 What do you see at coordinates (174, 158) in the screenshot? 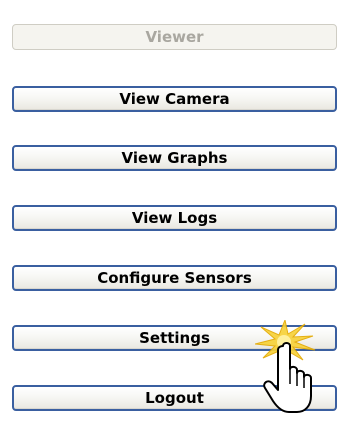
I see `view-graphs-button: View Graphs` at bounding box center [174, 158].